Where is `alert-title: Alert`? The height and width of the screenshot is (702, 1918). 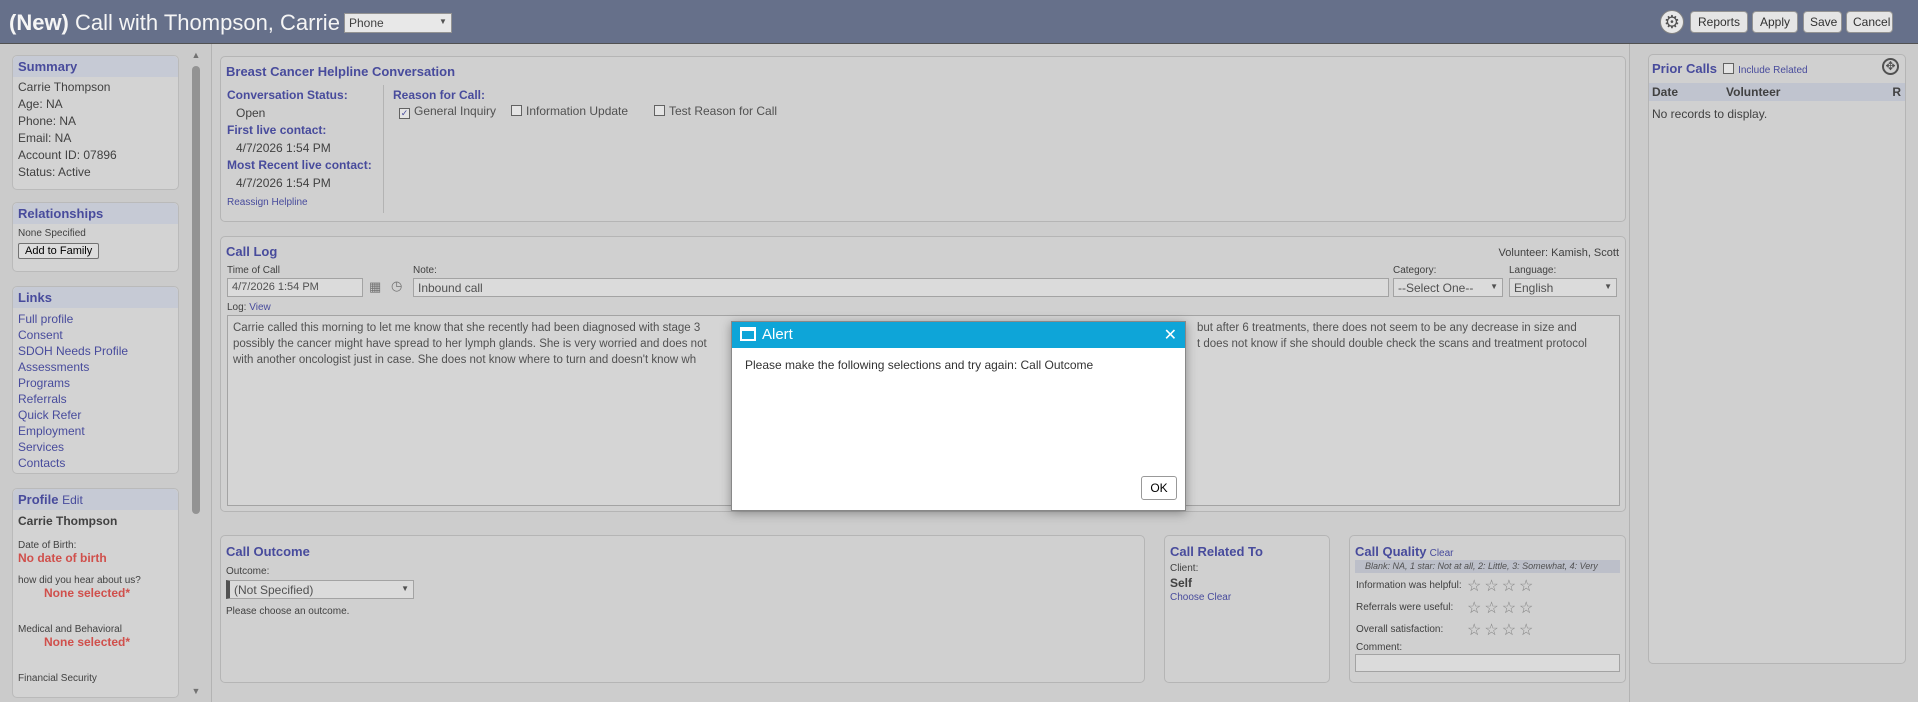
alert-title: Alert is located at coordinates (777, 334).